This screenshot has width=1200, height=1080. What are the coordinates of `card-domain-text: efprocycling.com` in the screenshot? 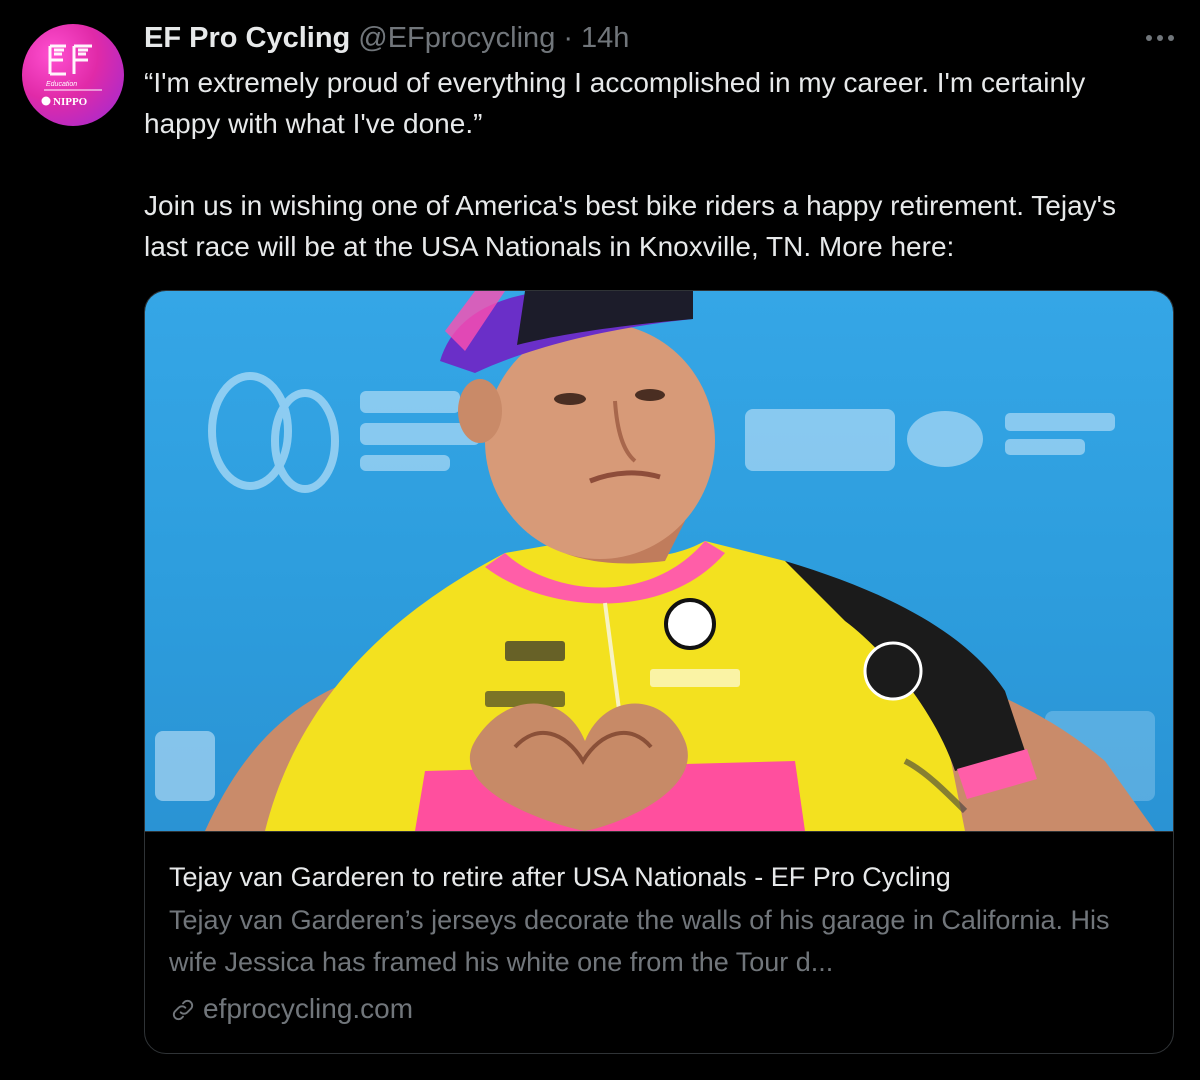 It's located at (308, 1008).